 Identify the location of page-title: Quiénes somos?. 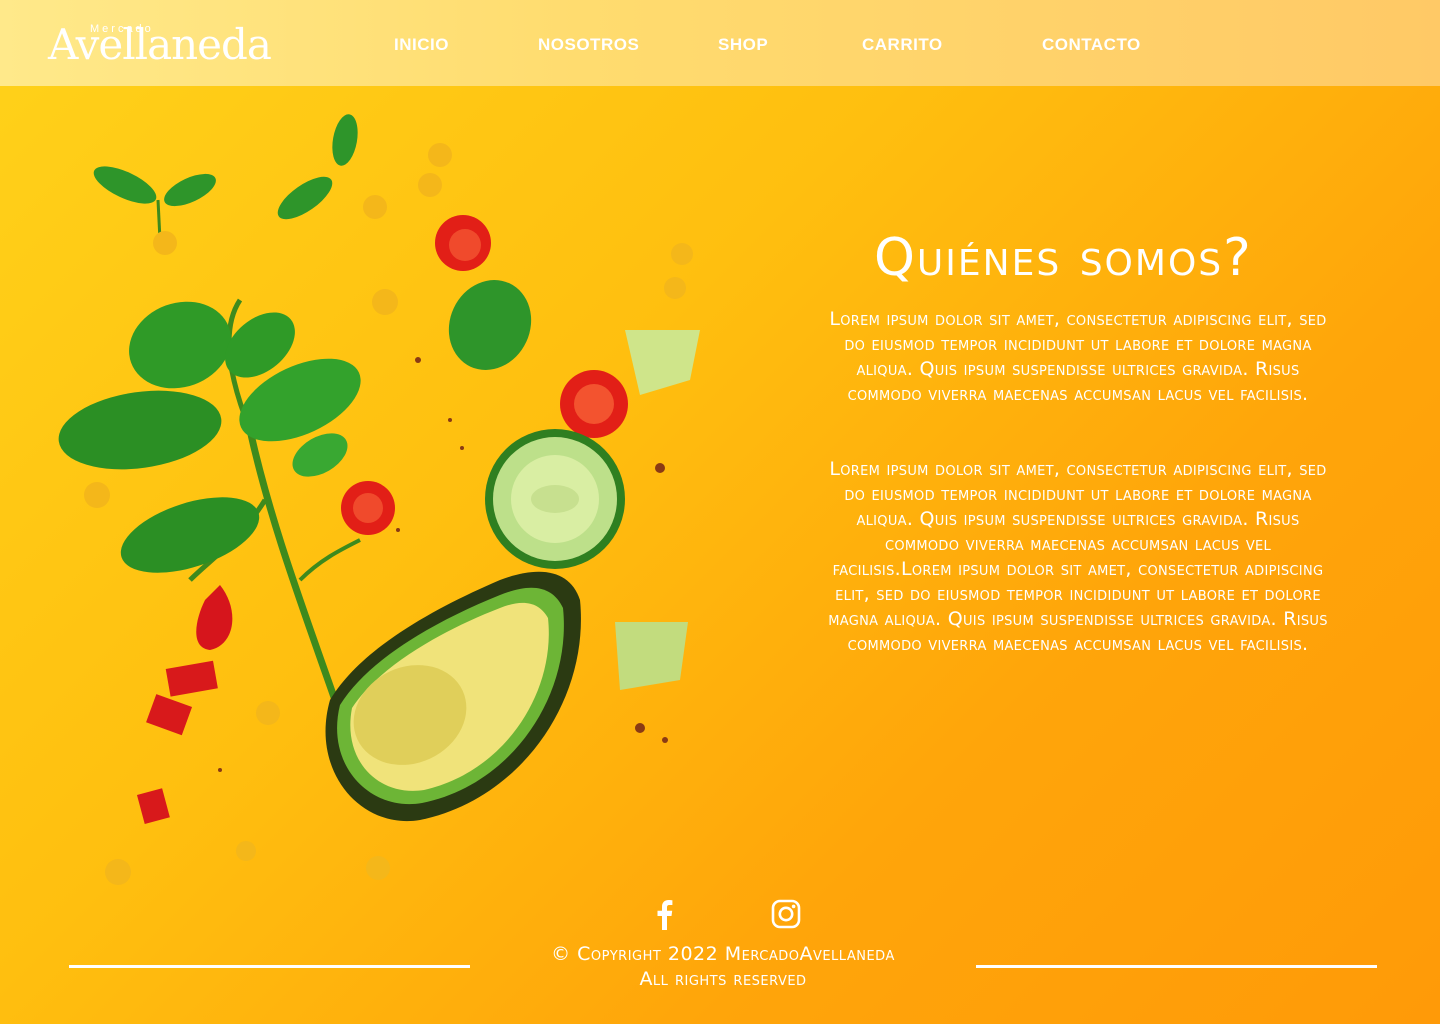
(1063, 258).